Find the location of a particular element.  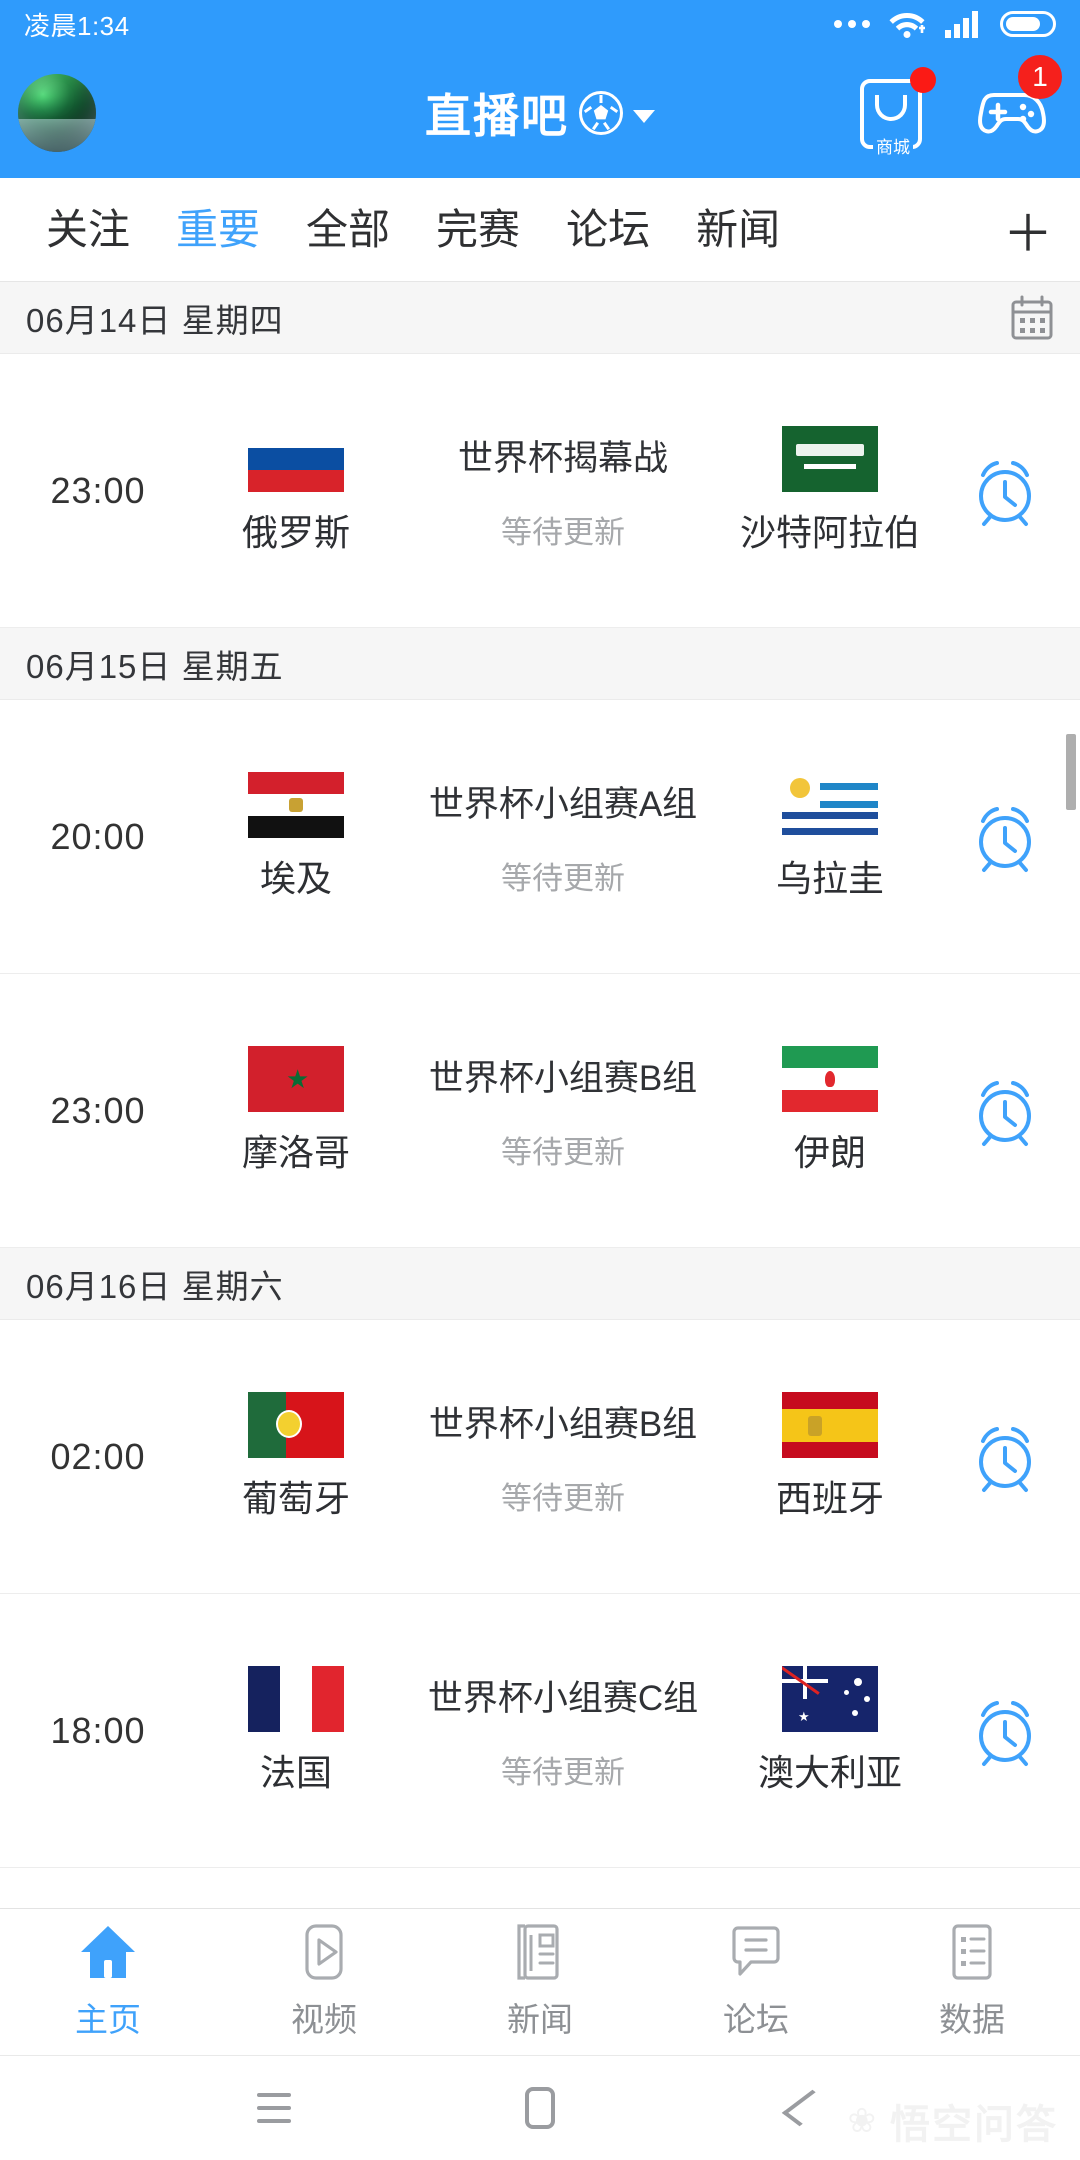

wifi-icon is located at coordinates (907, 25).